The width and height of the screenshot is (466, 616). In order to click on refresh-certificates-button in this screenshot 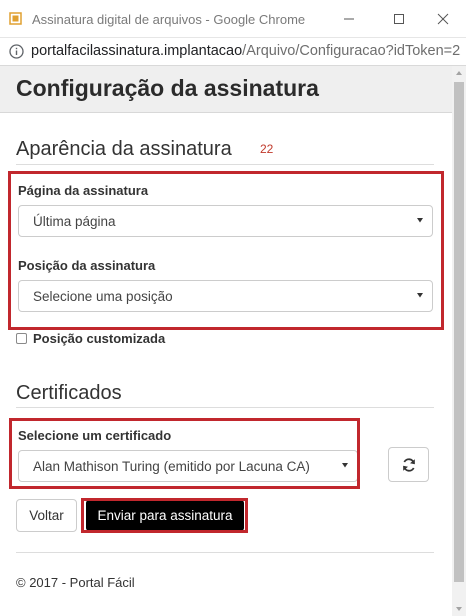, I will do `click(408, 464)`.